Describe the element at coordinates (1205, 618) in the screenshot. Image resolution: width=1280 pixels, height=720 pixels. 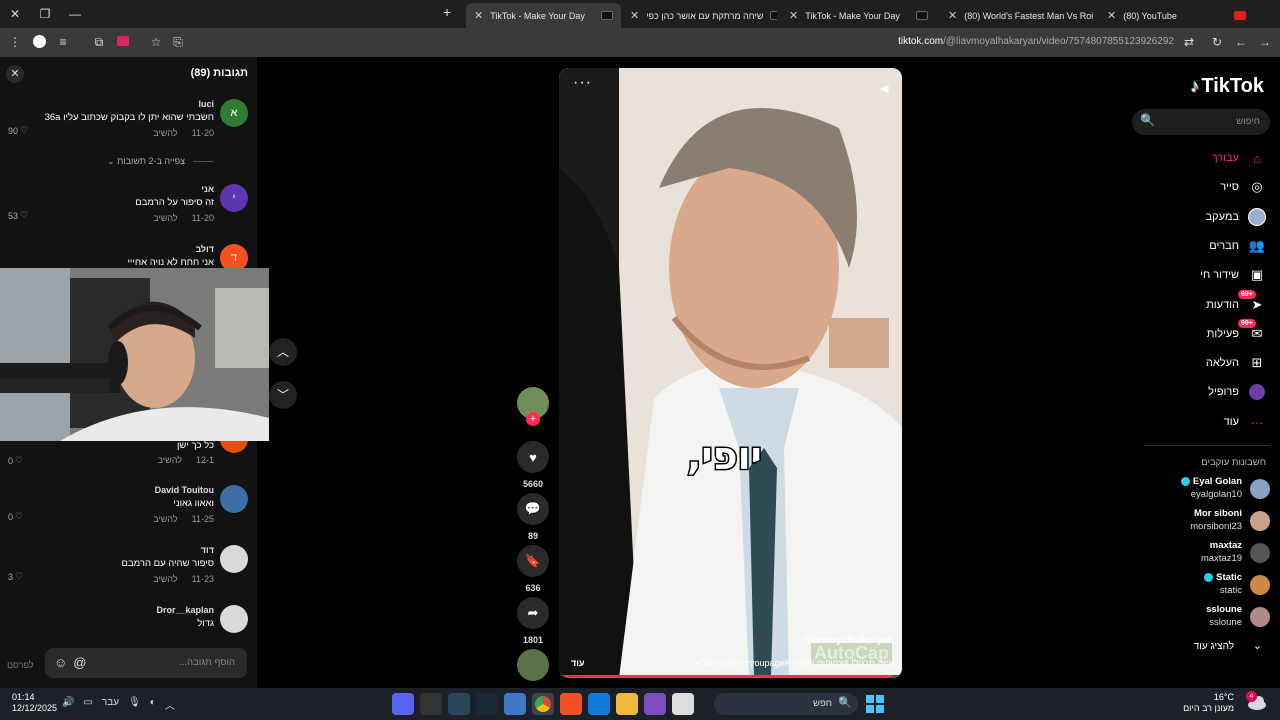
I see `following-account: ssloune ssloune` at that location.